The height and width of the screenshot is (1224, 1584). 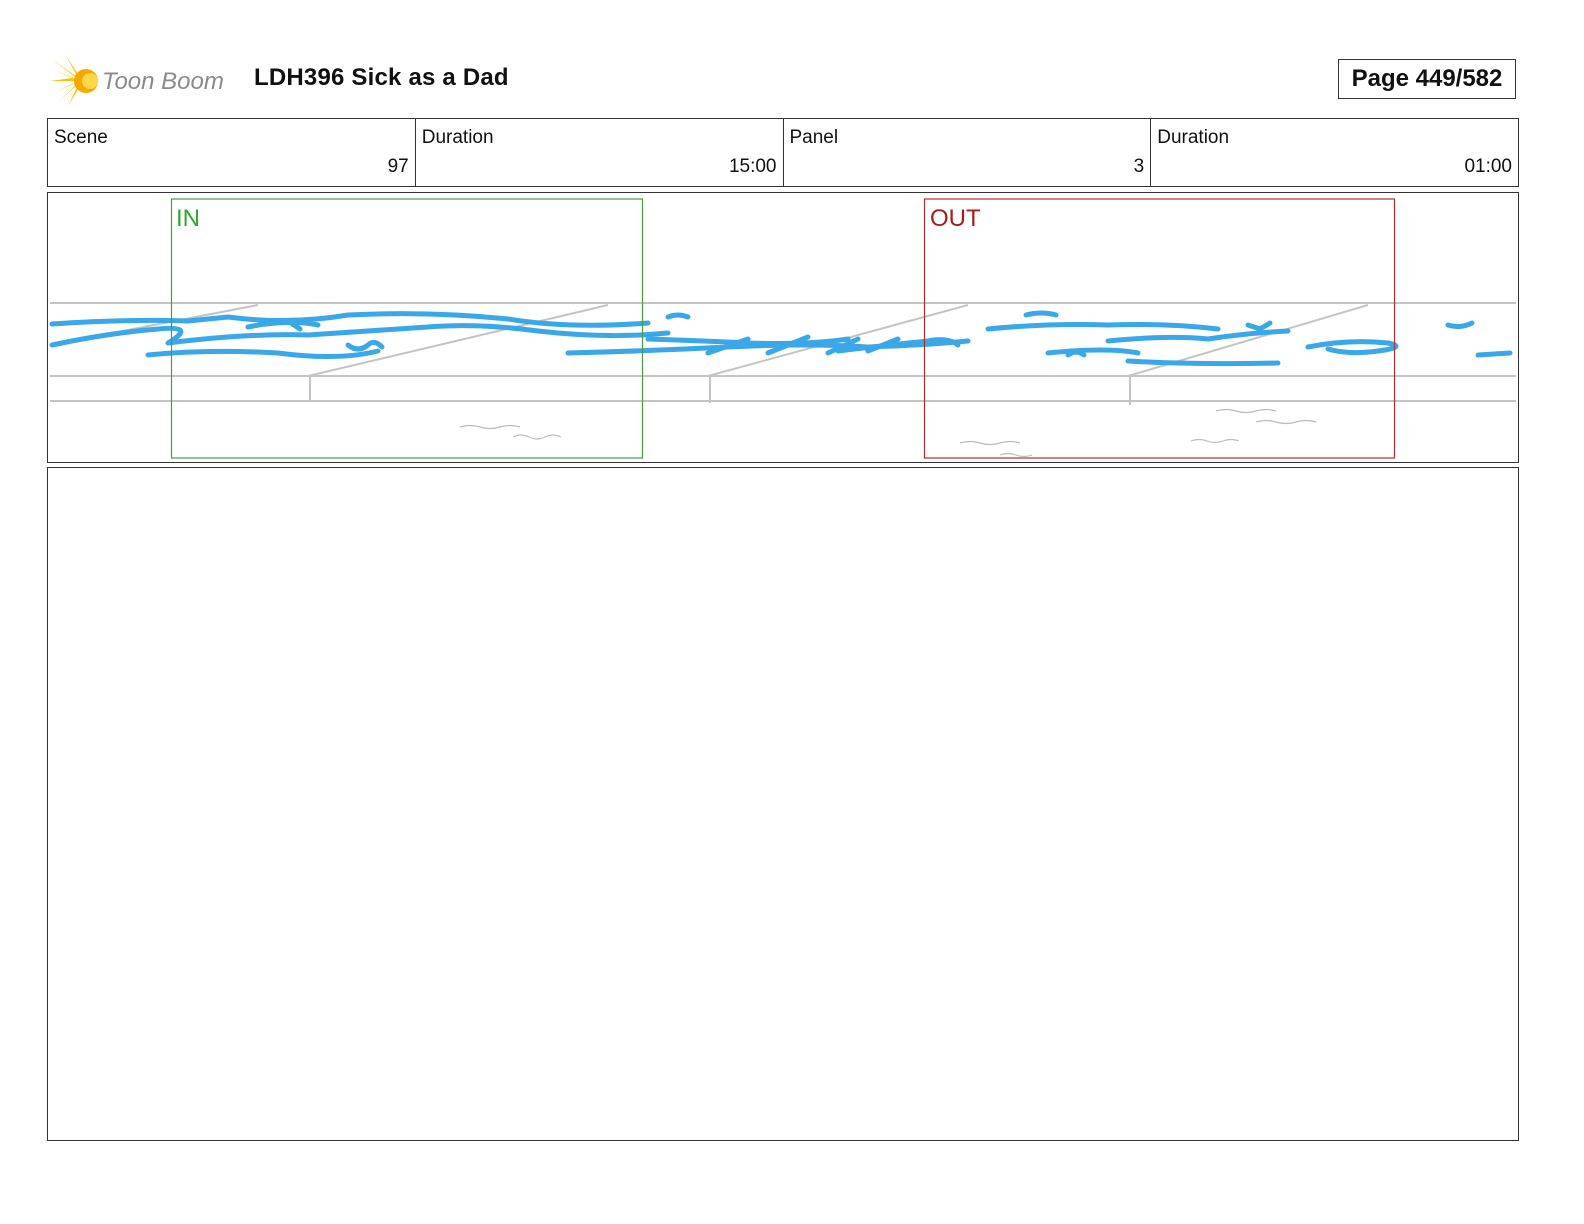 I want to click on in-label: IN, so click(x=188, y=218).